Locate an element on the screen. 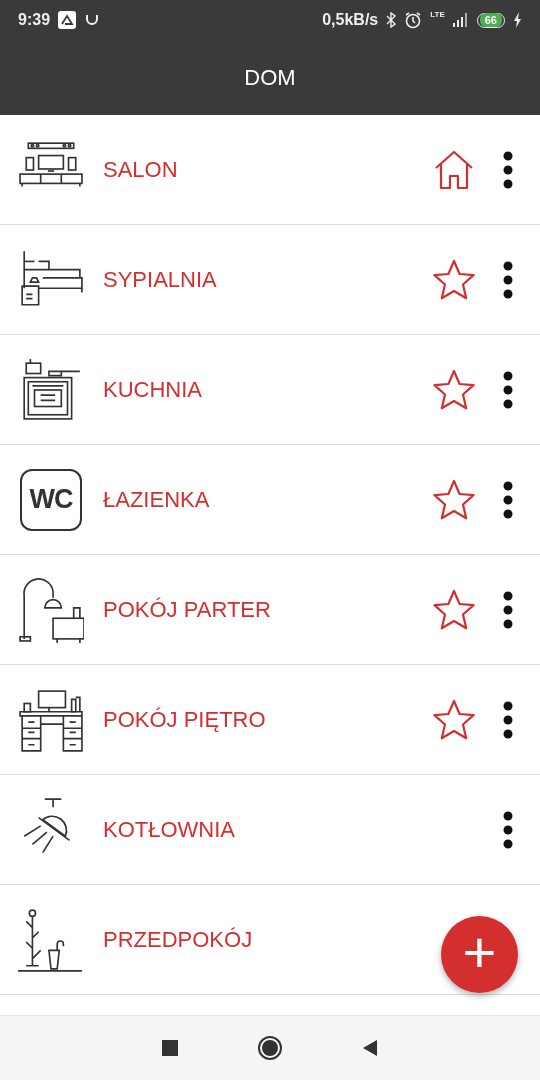 Image resolution: width=540 pixels, height=1080 pixels. network-speed-text: 0,5kB/s is located at coordinates (350, 20).